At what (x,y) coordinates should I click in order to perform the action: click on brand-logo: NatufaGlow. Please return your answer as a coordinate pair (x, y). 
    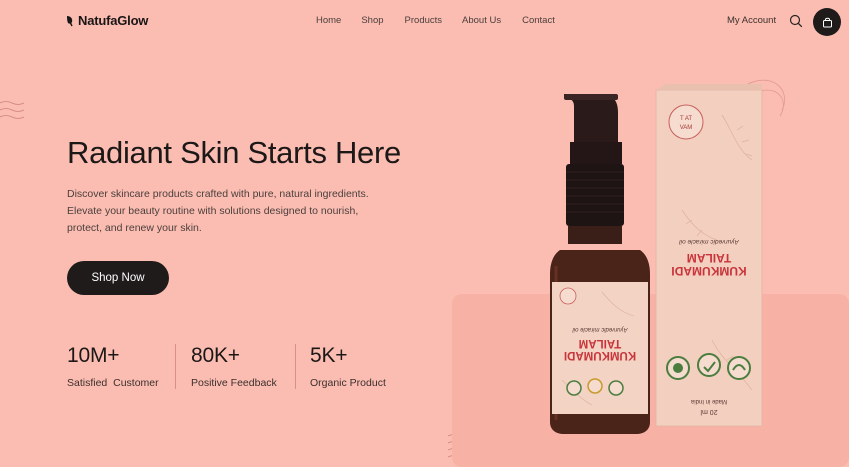
    Looking at the image, I should click on (107, 20).